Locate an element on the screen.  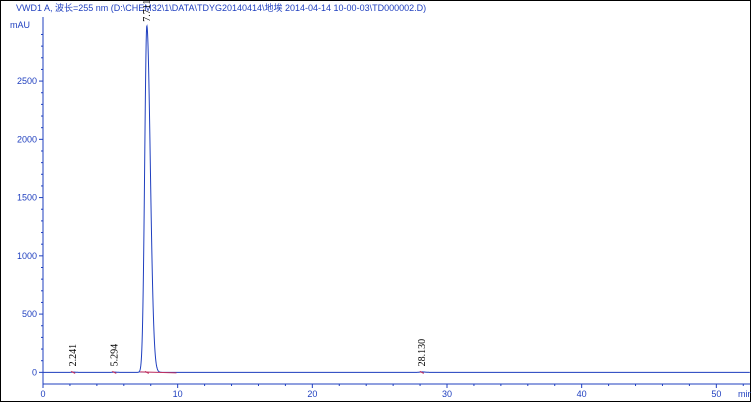
y-tick-label: 2000 is located at coordinates (27, 139).